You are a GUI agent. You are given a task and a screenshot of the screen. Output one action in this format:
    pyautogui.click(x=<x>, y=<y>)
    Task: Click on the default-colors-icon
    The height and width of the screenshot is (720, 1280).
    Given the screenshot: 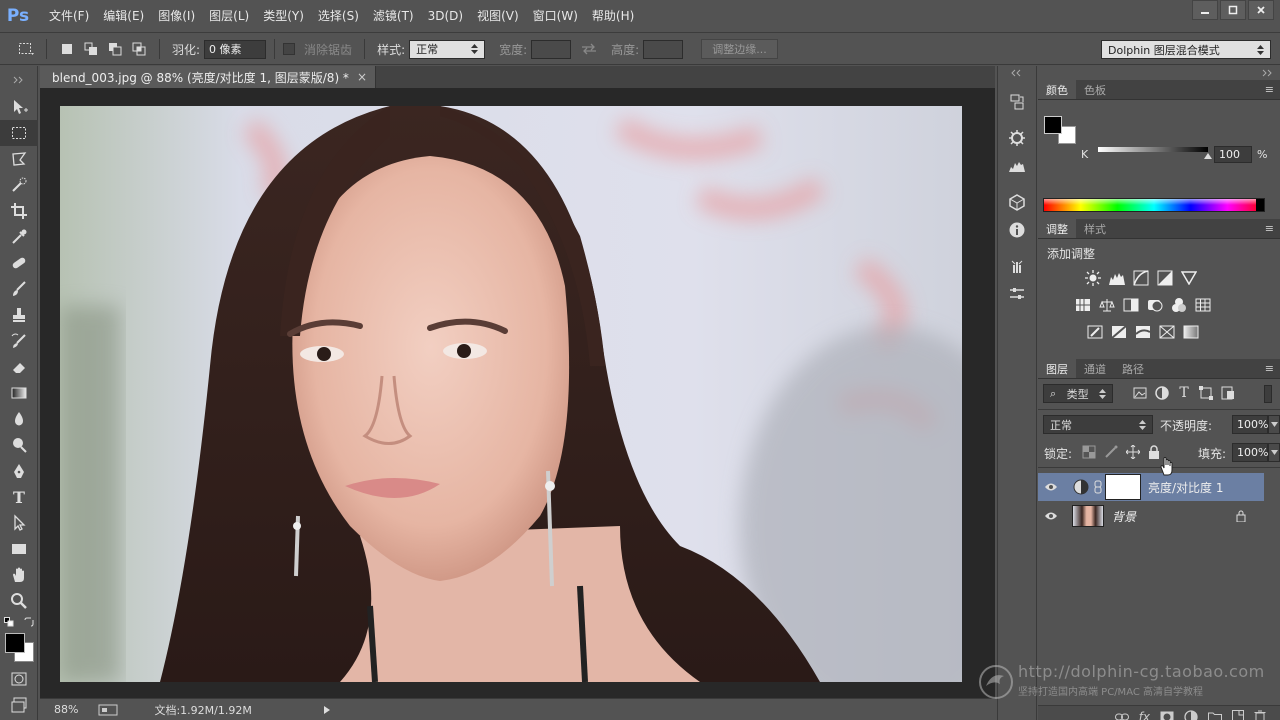 What is the action you would take?
    pyautogui.click(x=9, y=622)
    